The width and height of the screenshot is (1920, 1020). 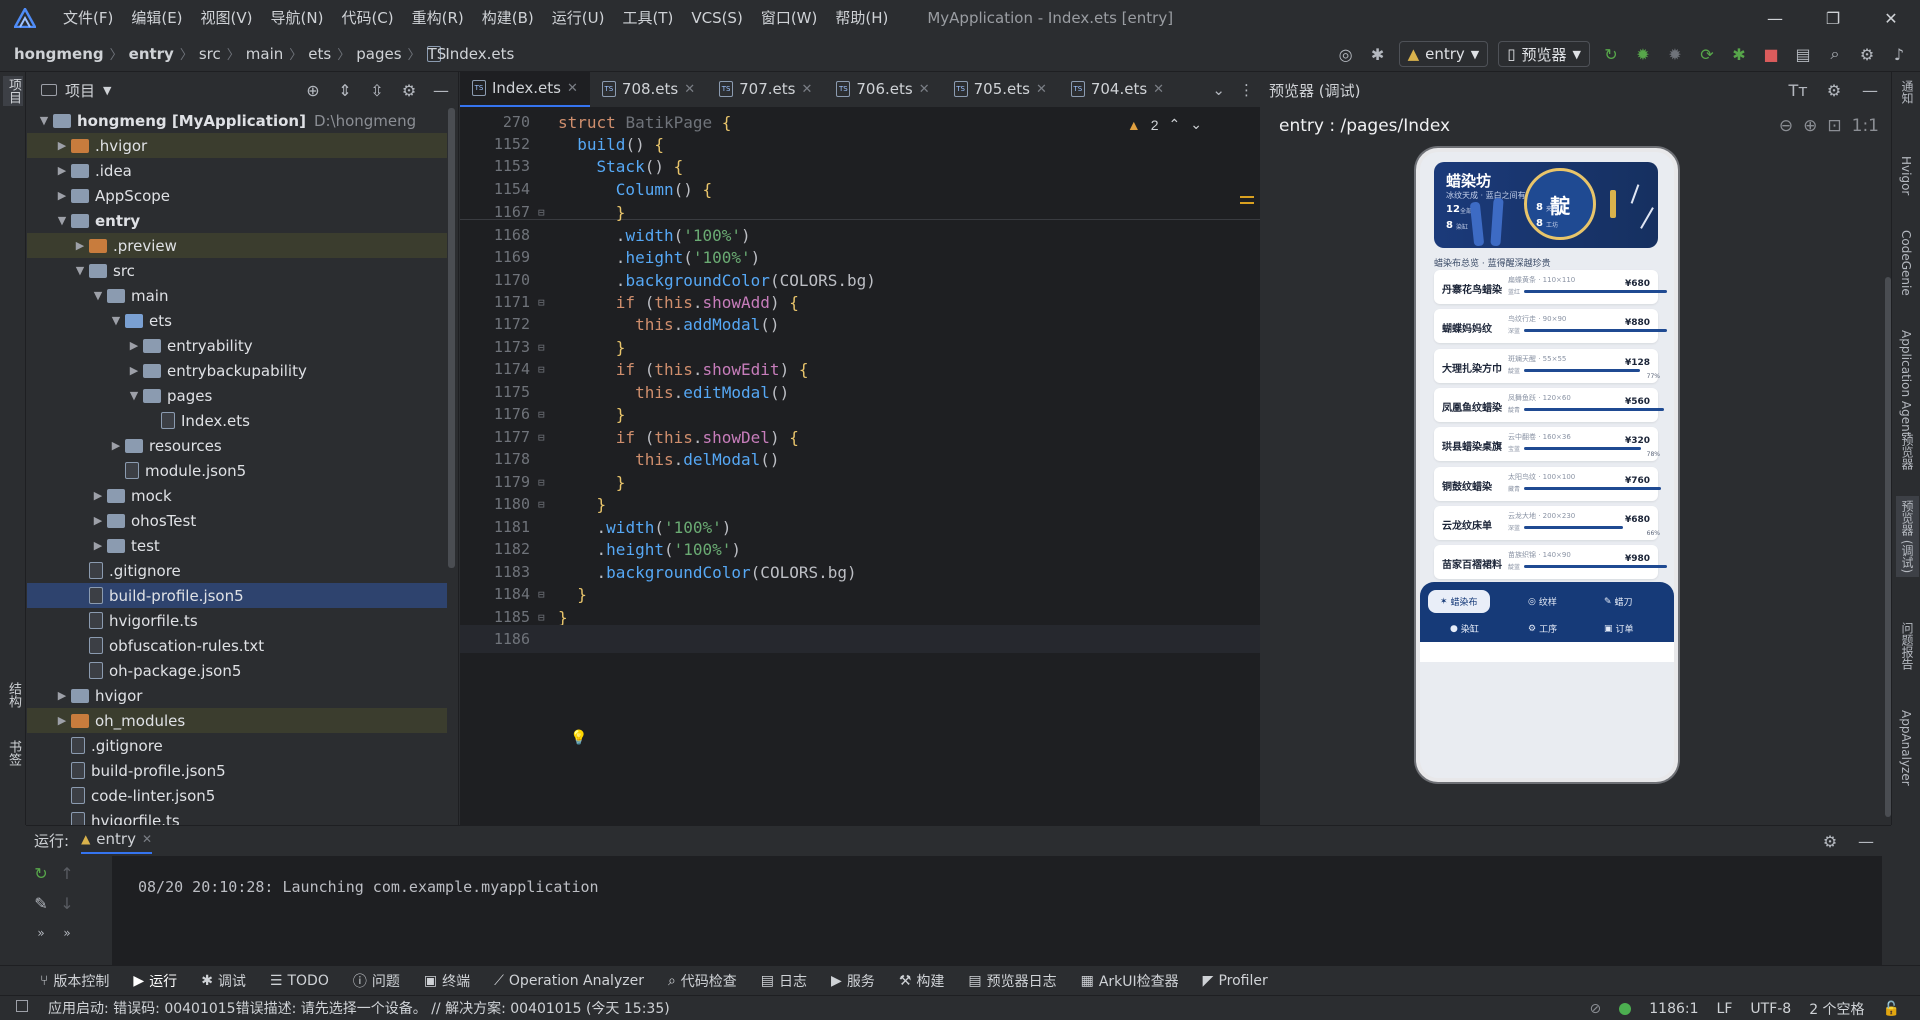 What do you see at coordinates (237, 245) in the screenshot?
I see `tree-item: ▶ .preview` at bounding box center [237, 245].